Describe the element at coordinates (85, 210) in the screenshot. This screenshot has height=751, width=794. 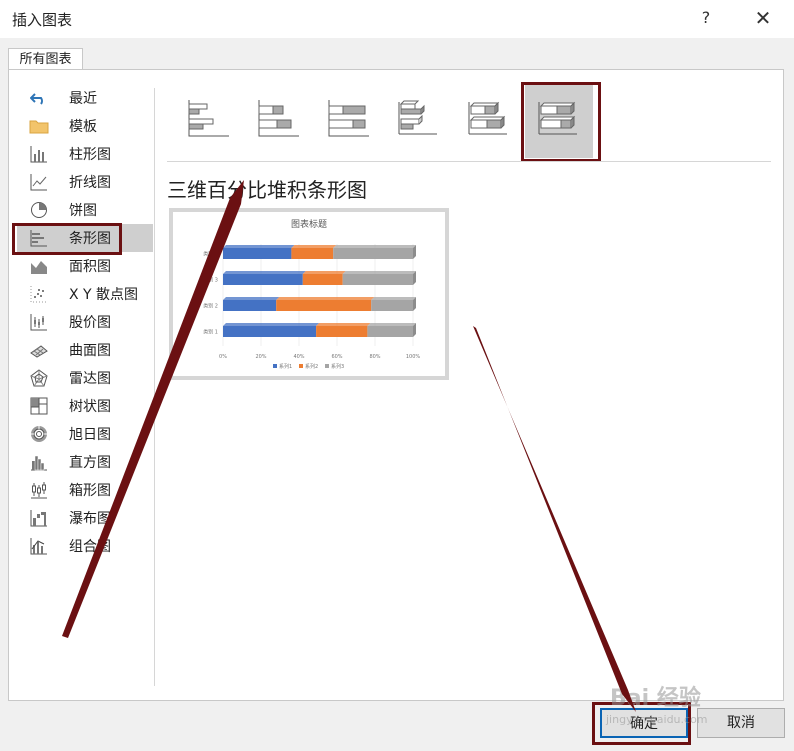
I see `category-pie: 饼图` at that location.